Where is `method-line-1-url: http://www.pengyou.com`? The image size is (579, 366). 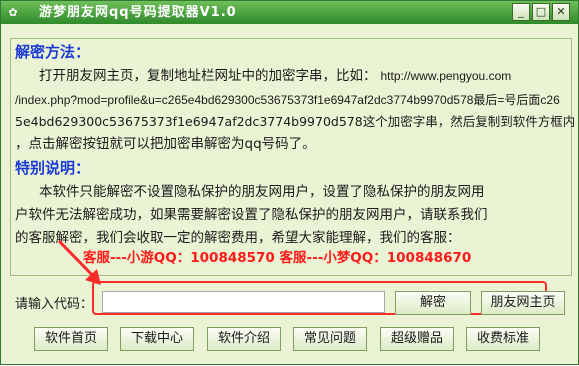
method-line-1-url: http://www.pengyou.com is located at coordinates (446, 76).